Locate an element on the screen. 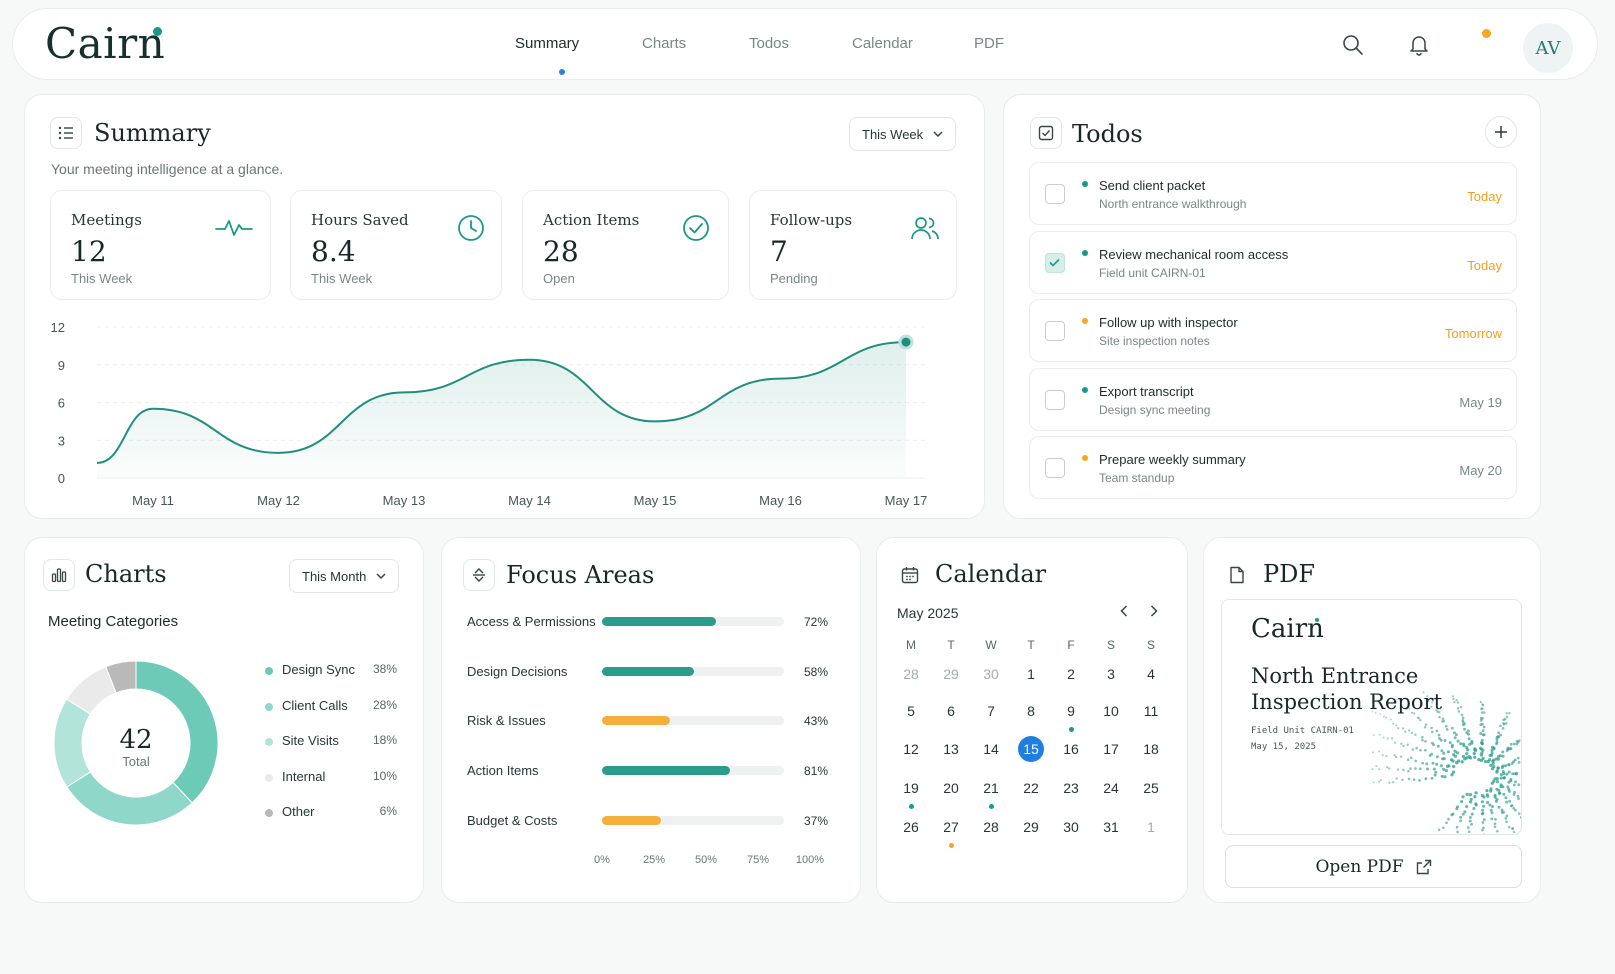 Image resolution: width=1615 pixels, height=974 pixels. calendar-day: 7 is located at coordinates (991, 711).